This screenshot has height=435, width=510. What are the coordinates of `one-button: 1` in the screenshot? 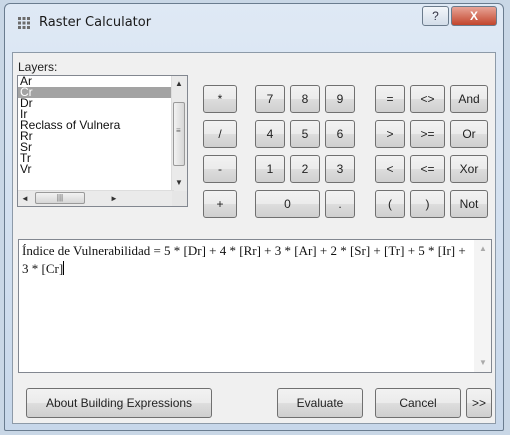 It's located at (270, 169).